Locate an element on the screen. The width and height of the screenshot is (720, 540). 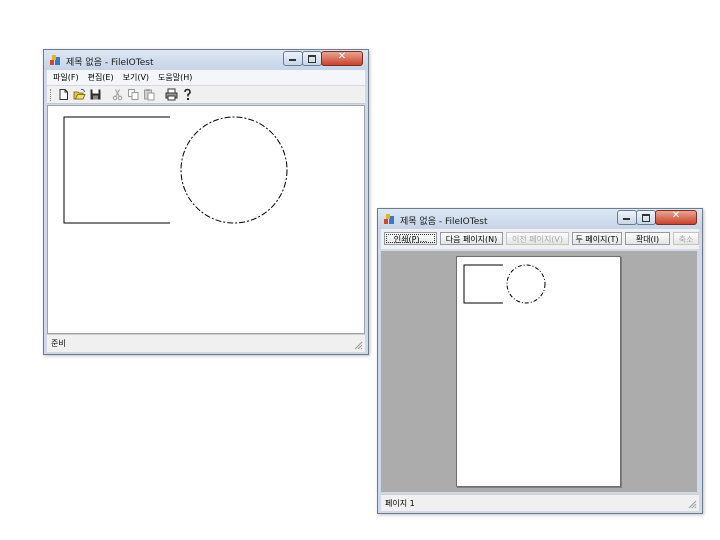
preview-page is located at coordinates (538, 371).